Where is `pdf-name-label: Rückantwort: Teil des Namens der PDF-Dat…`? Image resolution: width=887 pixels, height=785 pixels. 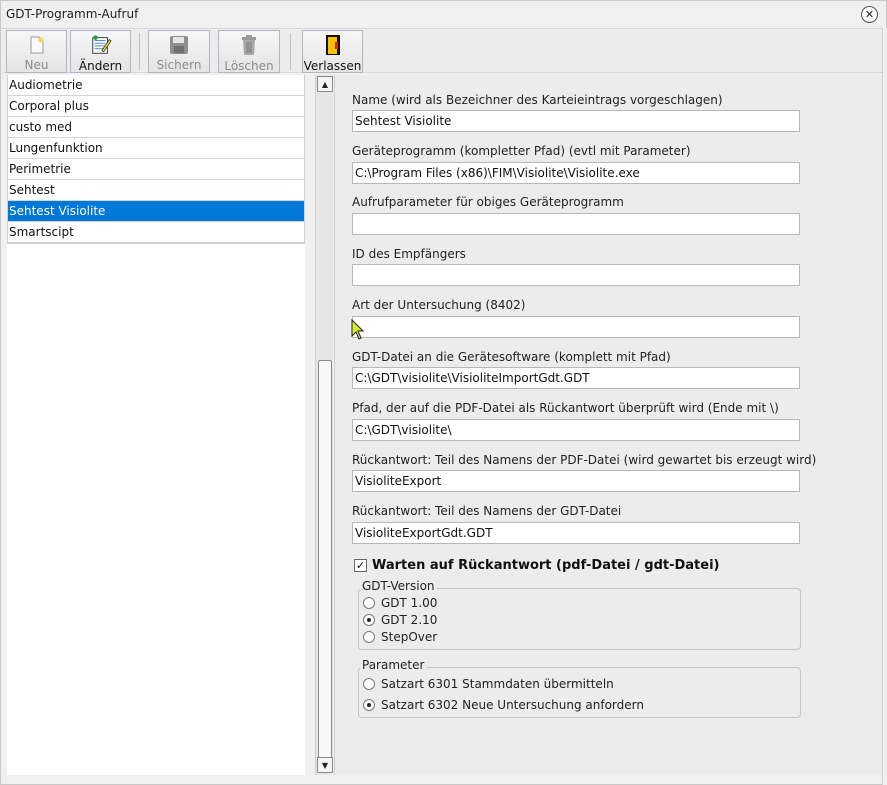
pdf-name-label: Rückantwort: Teil des Namens der PDF-Dat… is located at coordinates (584, 460).